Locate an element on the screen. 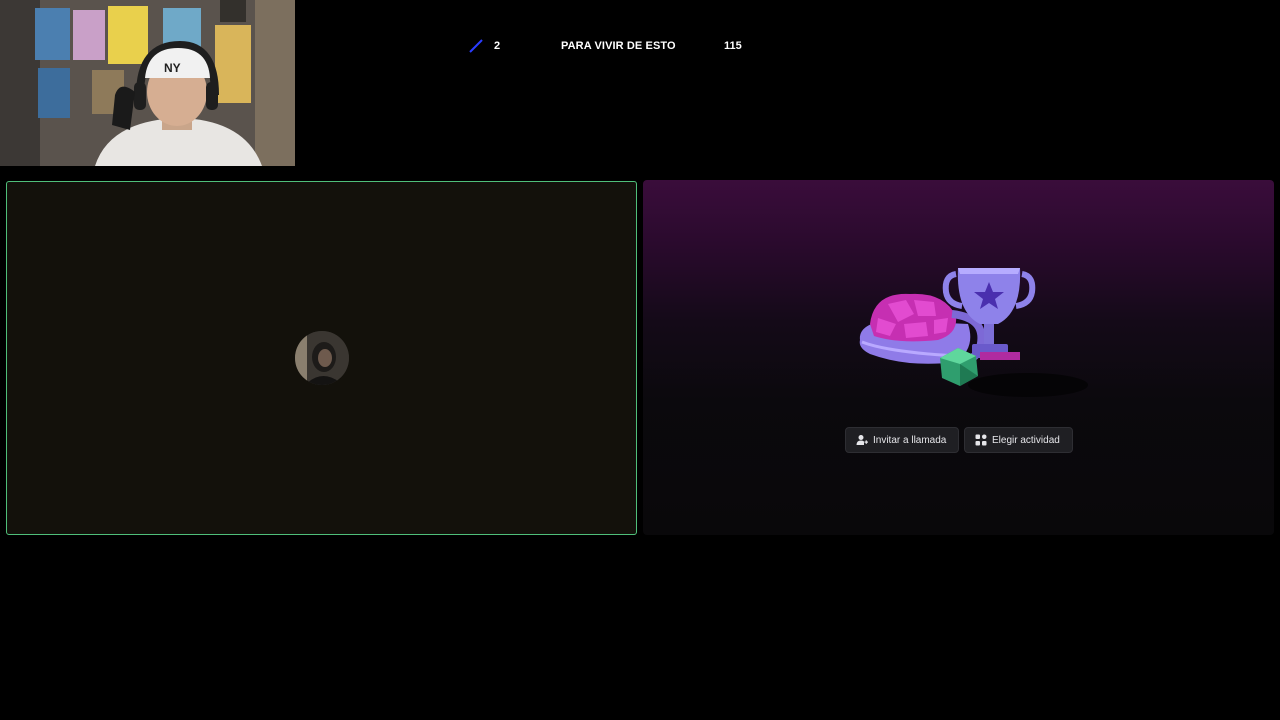 The width and height of the screenshot is (1280, 720). activity-grid-icon is located at coordinates (981, 440).